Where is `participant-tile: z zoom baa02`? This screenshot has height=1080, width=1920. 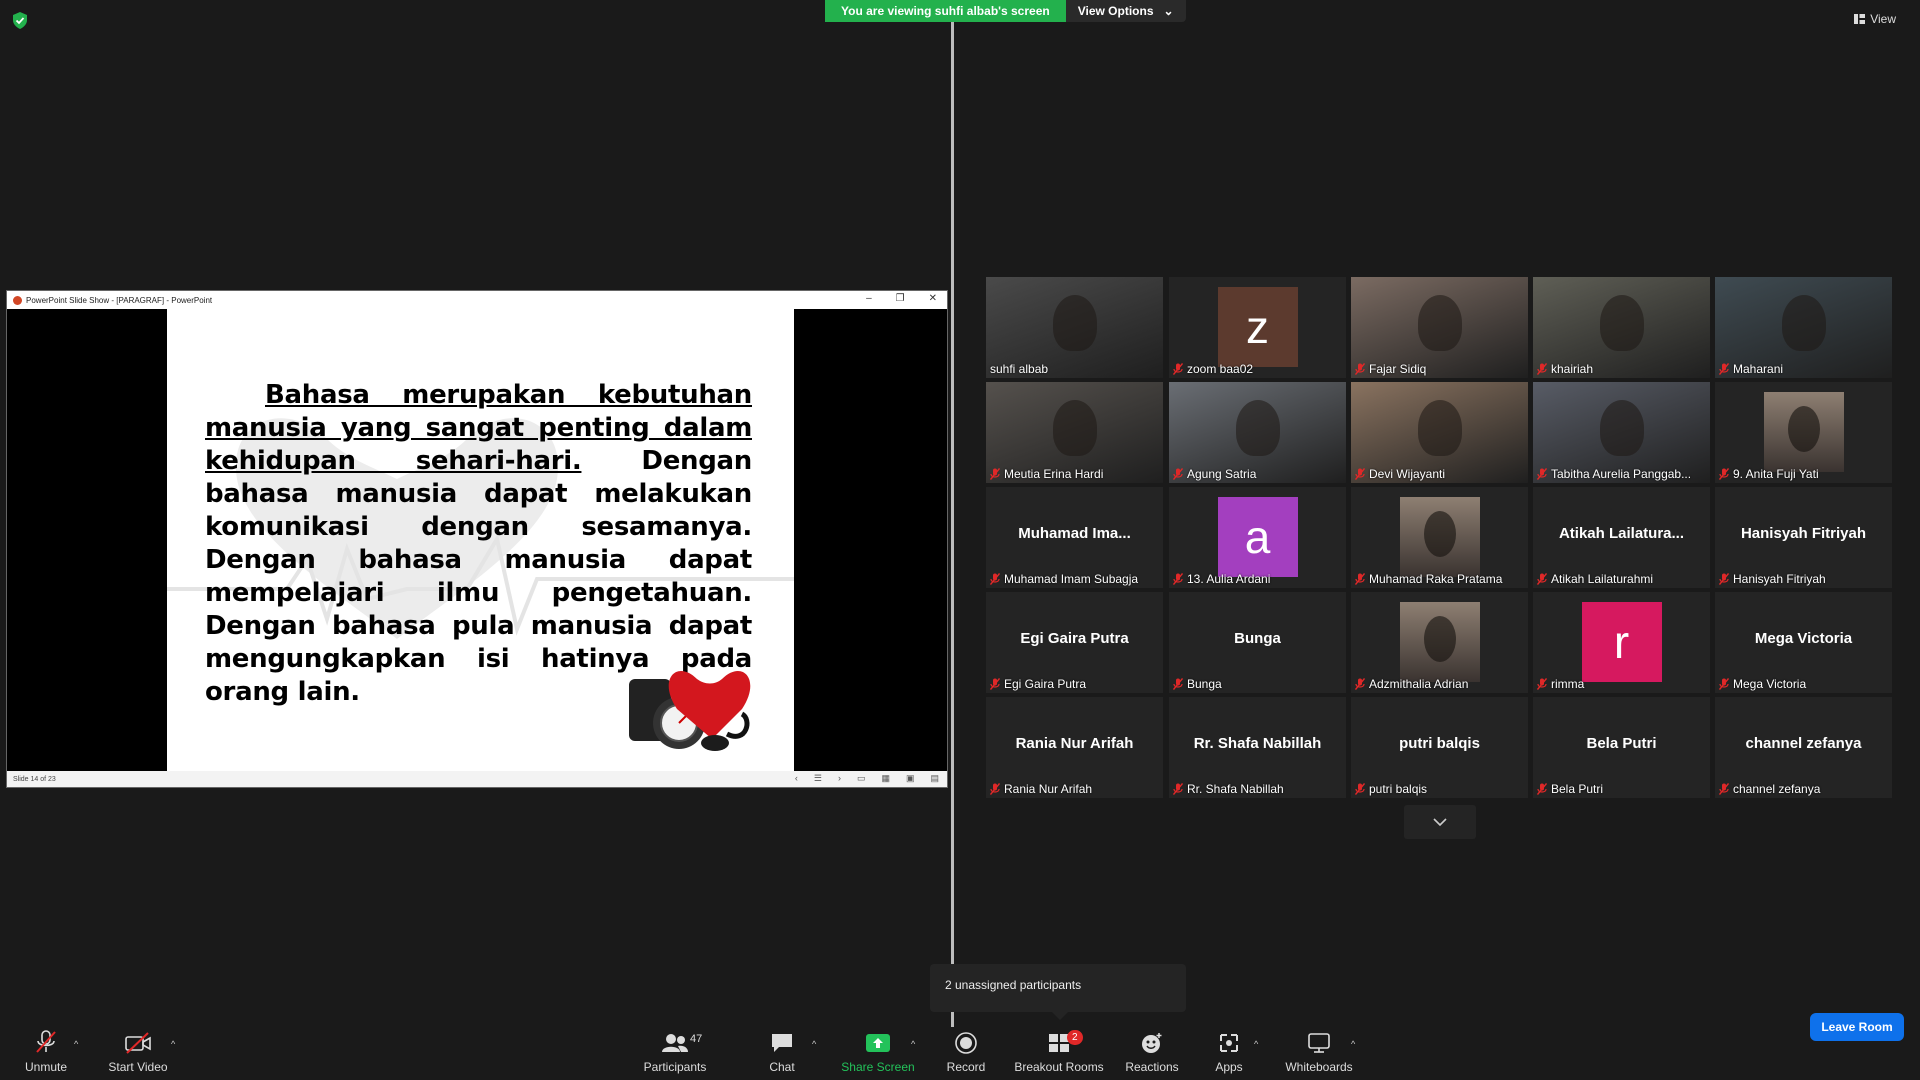 participant-tile: z zoom baa02 is located at coordinates (1257, 327).